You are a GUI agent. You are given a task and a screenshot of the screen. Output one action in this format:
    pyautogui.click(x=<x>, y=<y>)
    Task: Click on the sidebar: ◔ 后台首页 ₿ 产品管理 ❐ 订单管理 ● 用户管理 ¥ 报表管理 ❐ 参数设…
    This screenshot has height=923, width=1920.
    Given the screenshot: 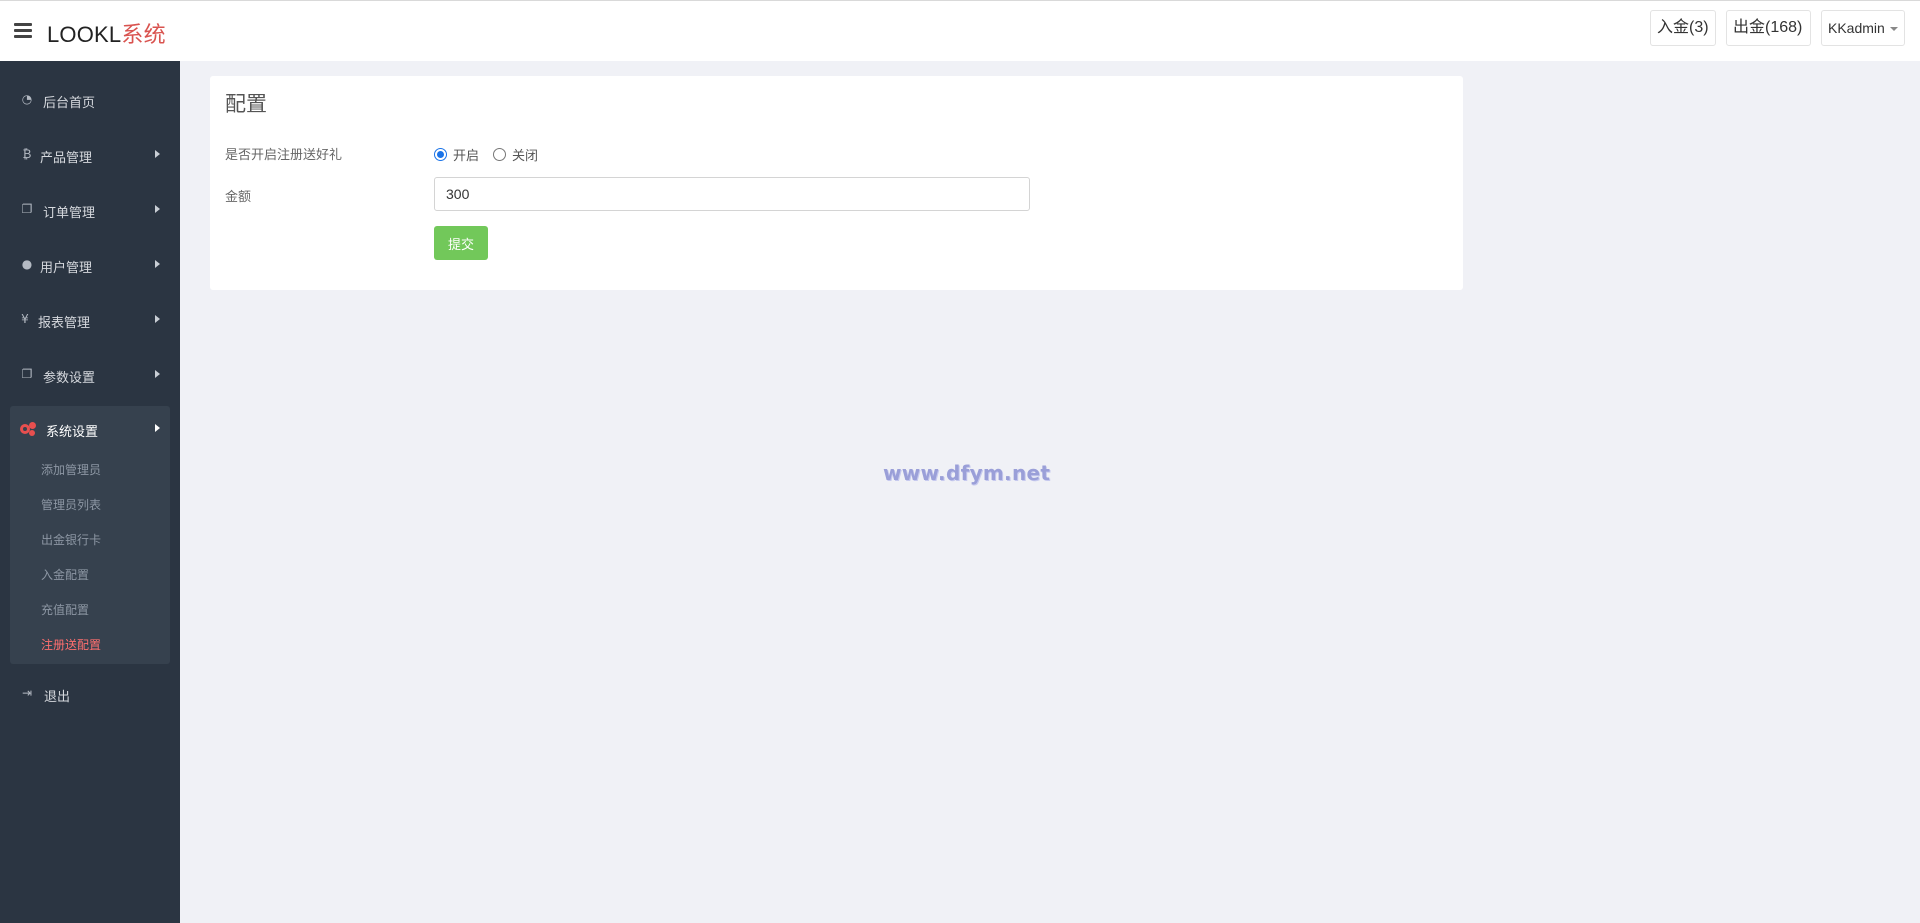 What is the action you would take?
    pyautogui.click(x=90, y=492)
    